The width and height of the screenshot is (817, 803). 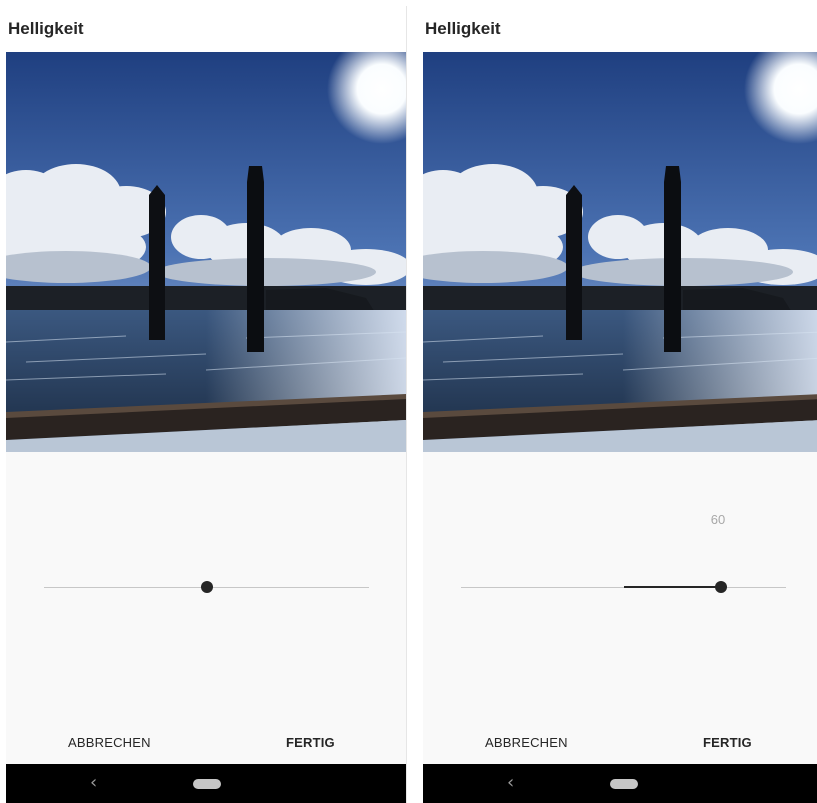 I want to click on slider-fill, so click(x=672, y=587).